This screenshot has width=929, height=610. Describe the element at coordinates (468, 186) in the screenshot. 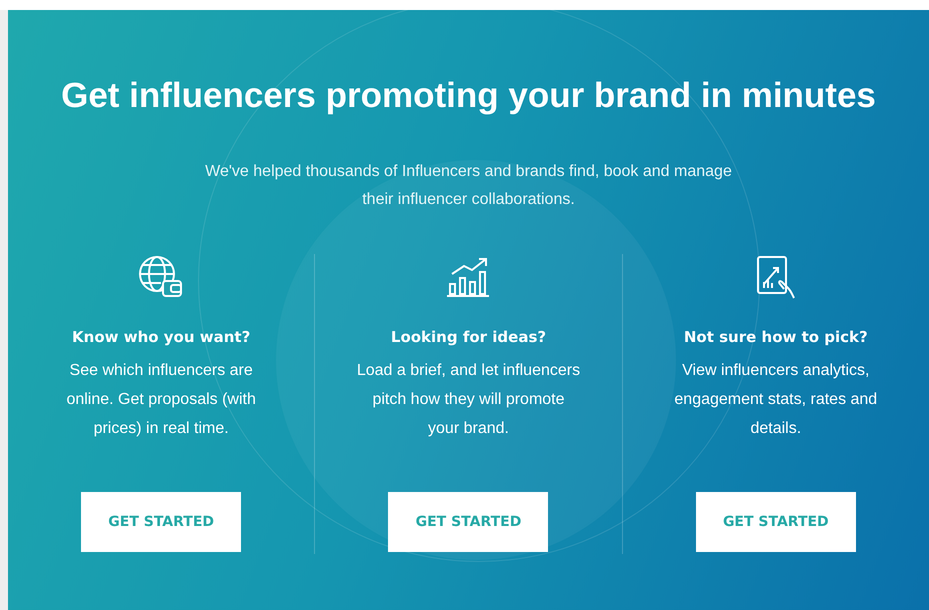

I see `subheading: We've helped thousands of Influencers and brands find, book and manage their influencer collaborations.` at that location.